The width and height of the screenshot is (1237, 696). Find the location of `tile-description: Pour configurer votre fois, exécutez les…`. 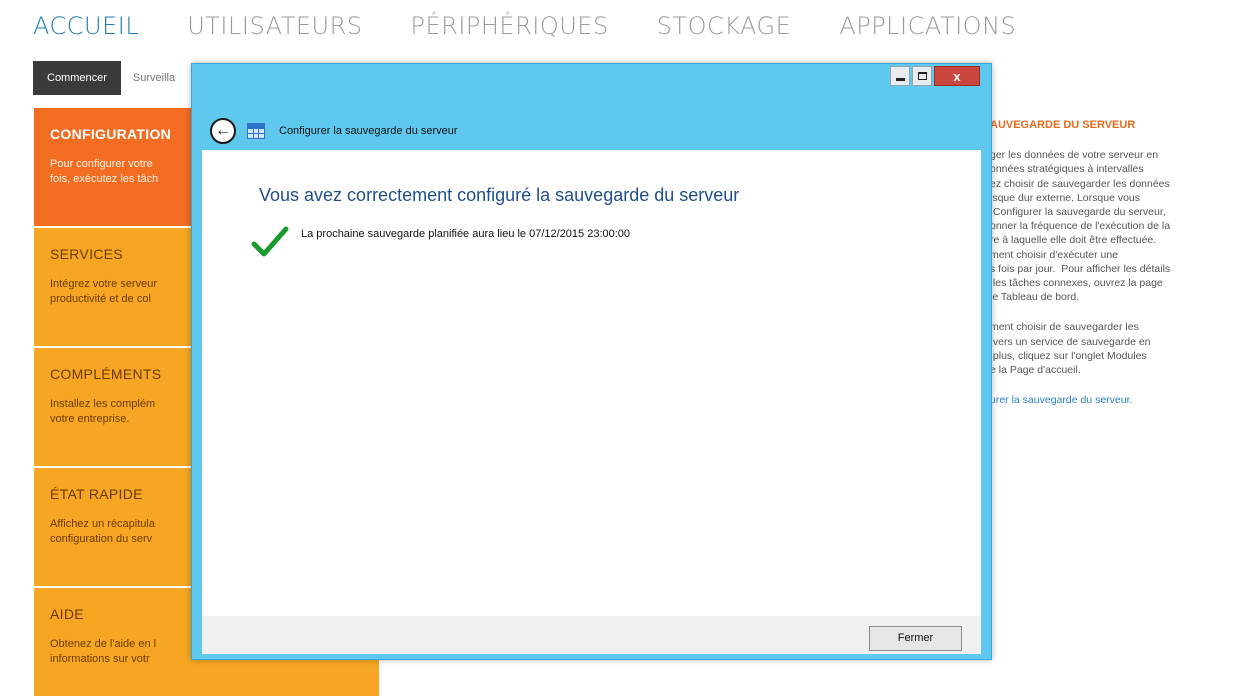

tile-description: Pour configurer votre fois, exécutez les… is located at coordinates (104, 171).